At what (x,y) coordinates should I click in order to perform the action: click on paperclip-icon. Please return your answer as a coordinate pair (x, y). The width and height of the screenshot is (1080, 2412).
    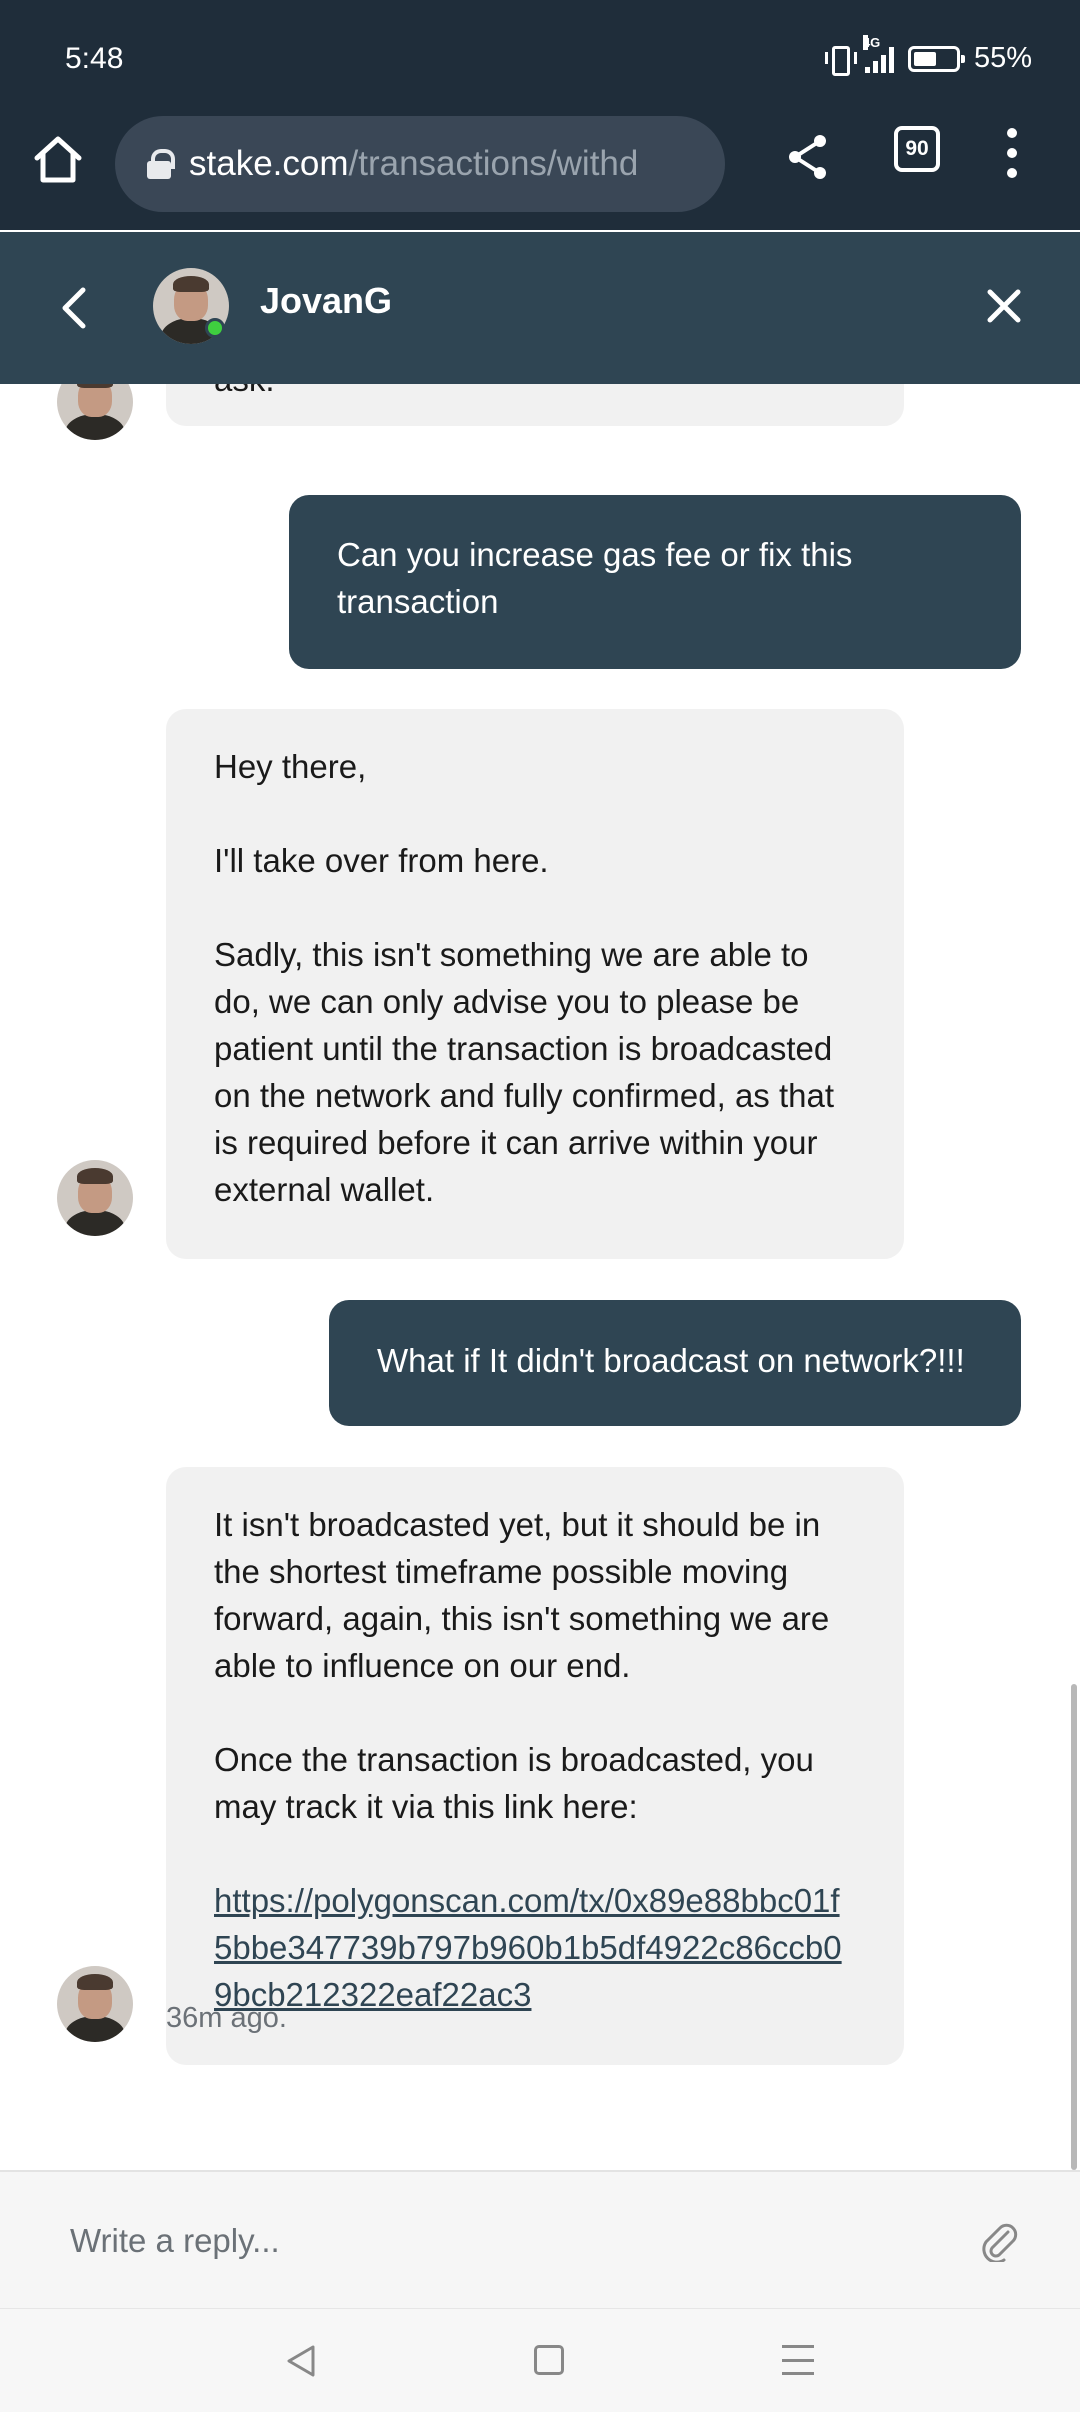
    Looking at the image, I should click on (998, 2241).